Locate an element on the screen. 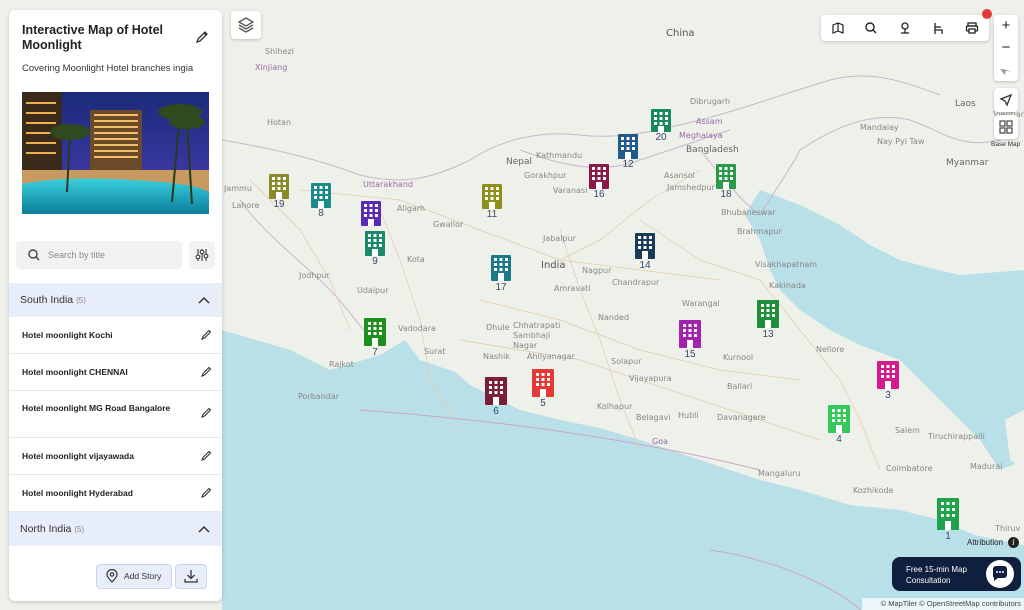 The image size is (1024, 610). marker-number: 8 is located at coordinates (321, 213).